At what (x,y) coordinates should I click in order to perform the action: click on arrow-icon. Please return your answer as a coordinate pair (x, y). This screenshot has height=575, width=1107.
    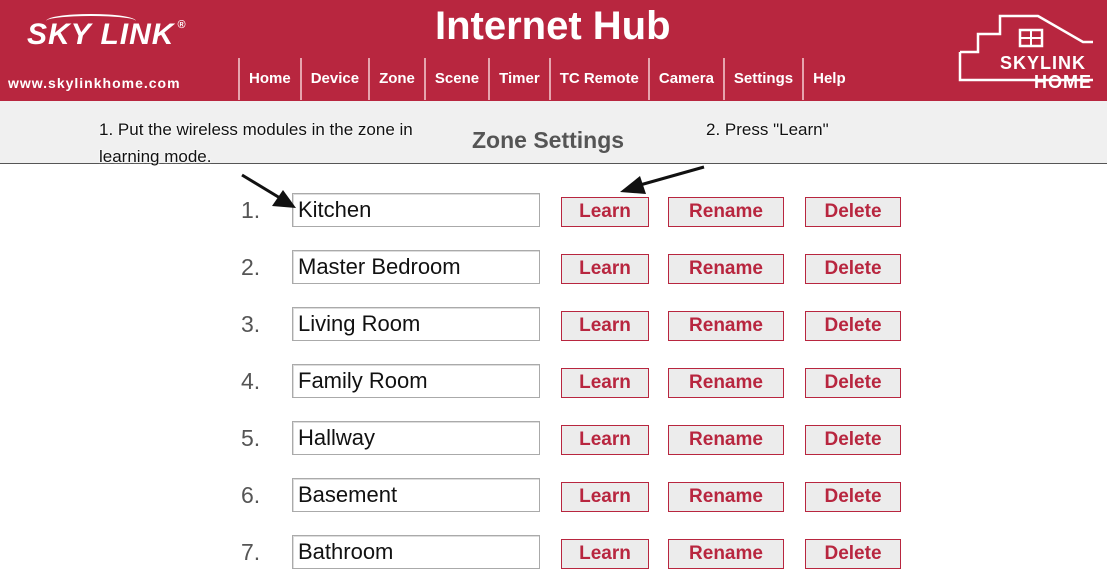
    Looking at the image, I should click on (662, 179).